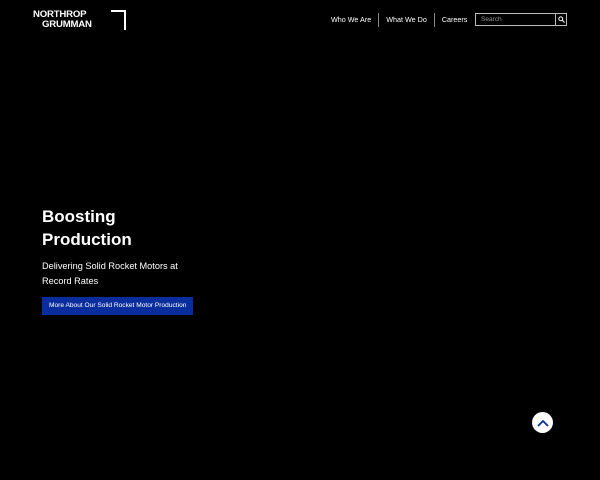 This screenshot has width=600, height=480. Describe the element at coordinates (351, 19) in the screenshot. I see `nav-who-we-are: Who We Are` at that location.